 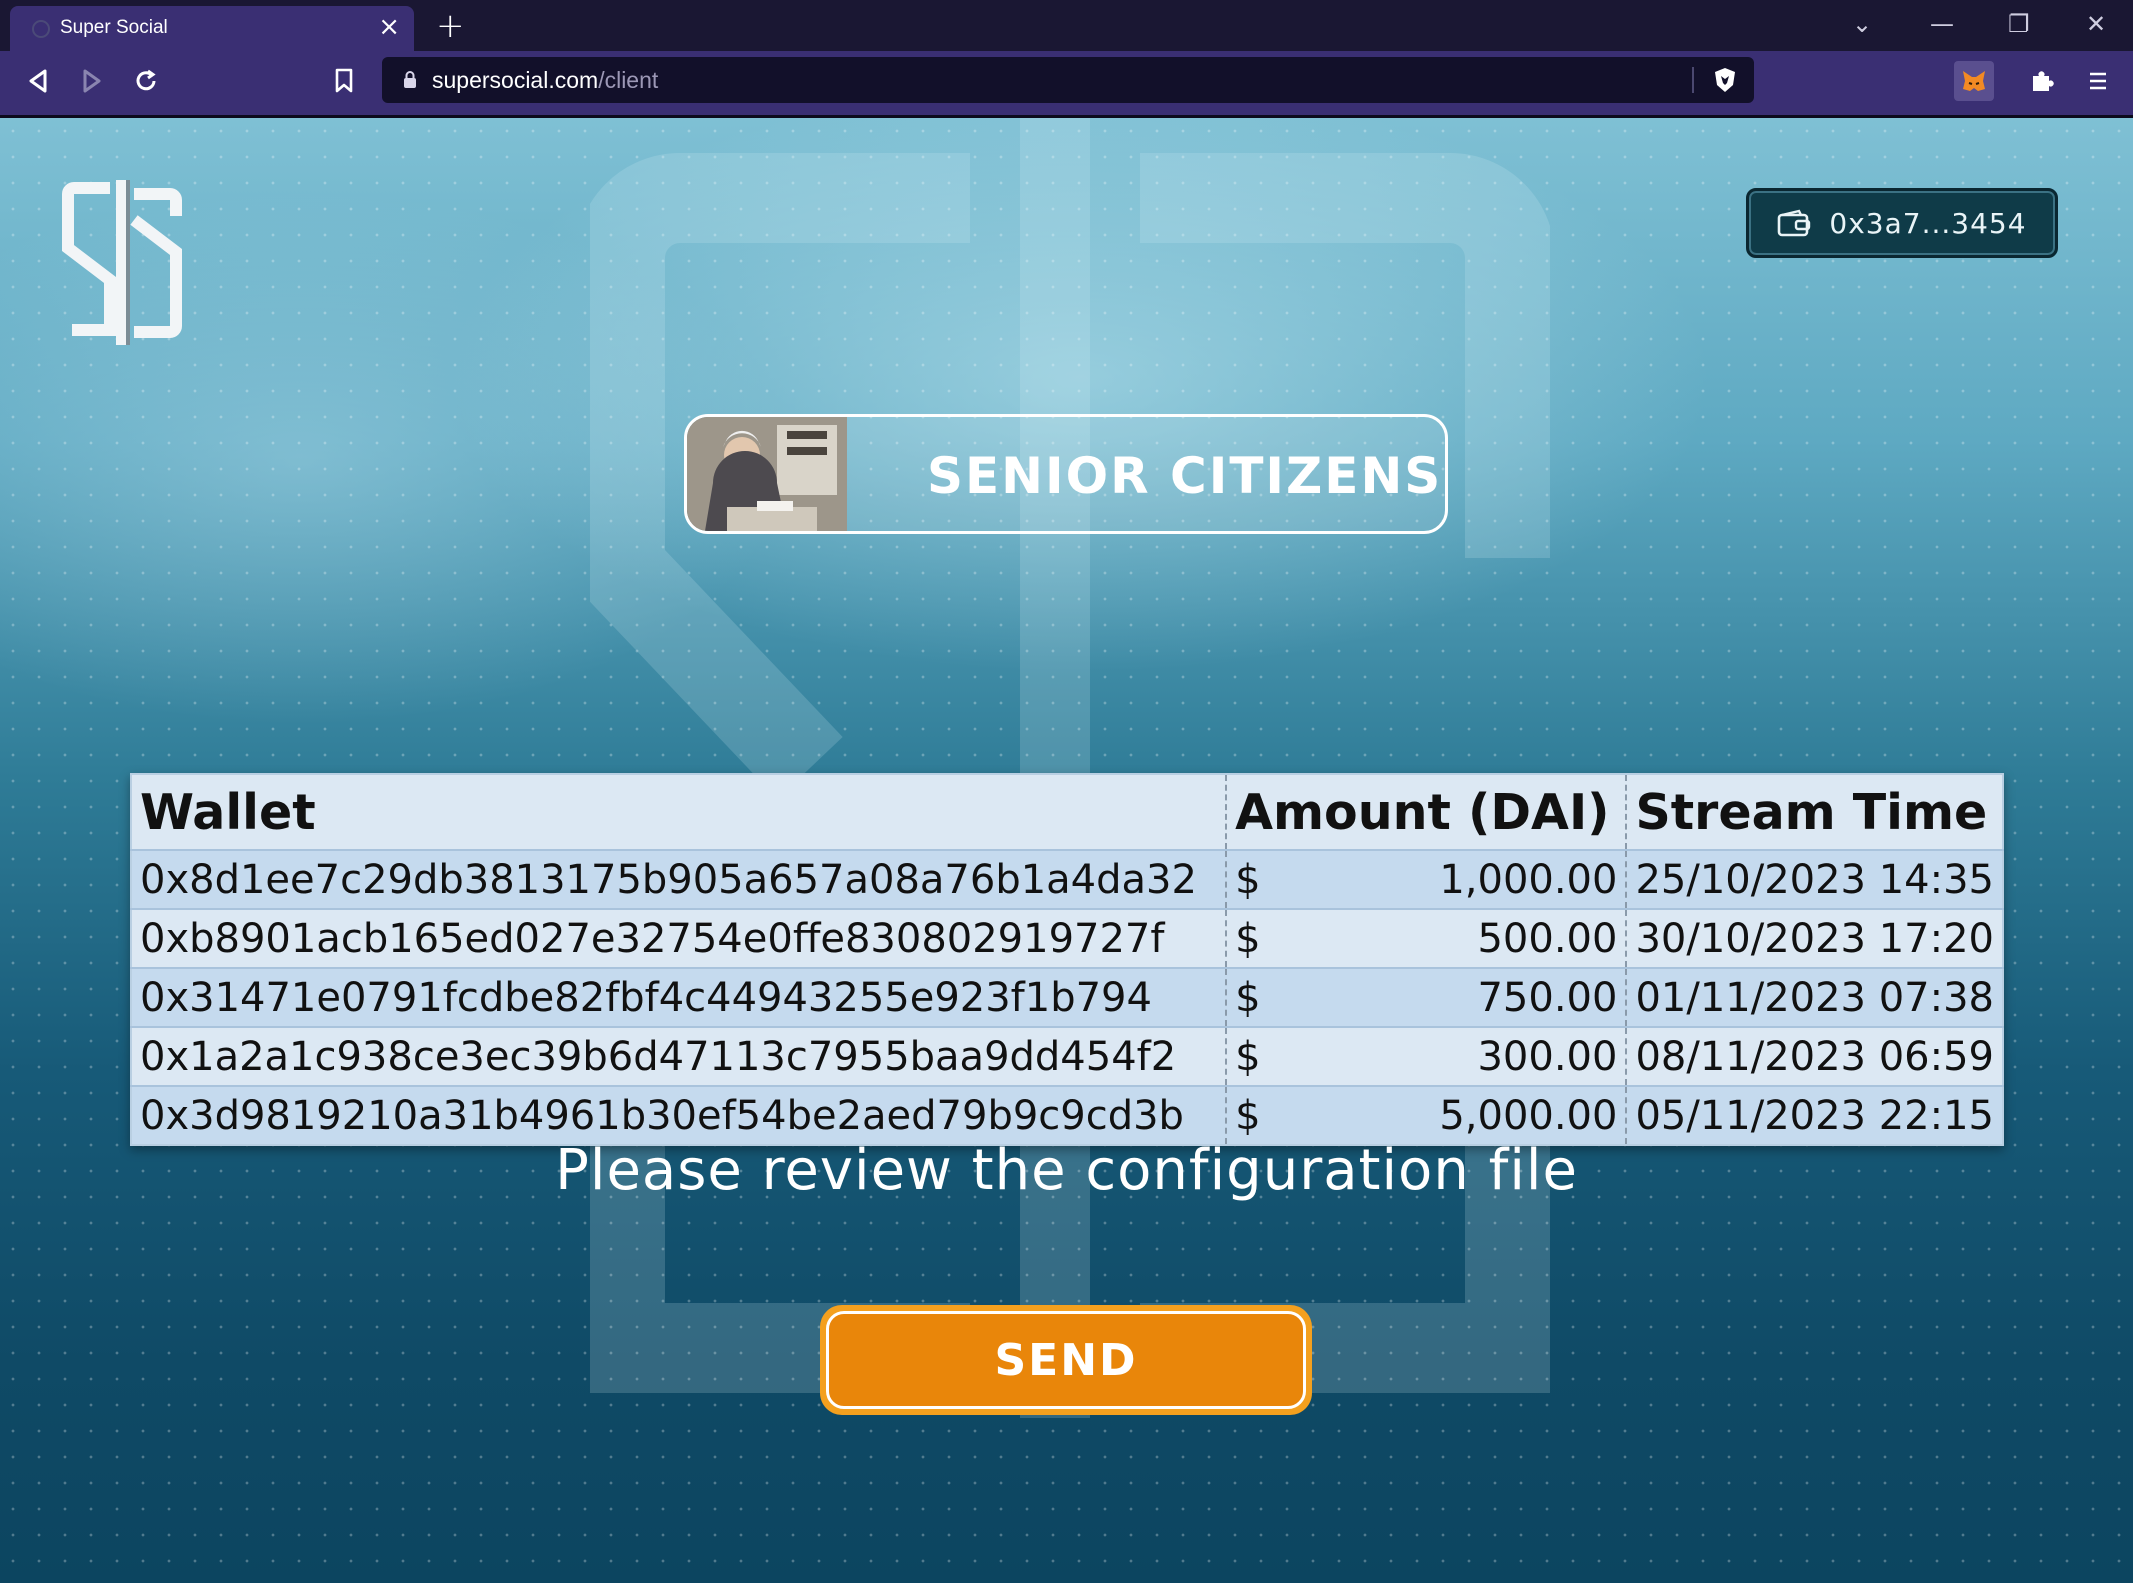 I want to click on stream-time-cell: 25/10/2023 14:35, so click(x=1814, y=879).